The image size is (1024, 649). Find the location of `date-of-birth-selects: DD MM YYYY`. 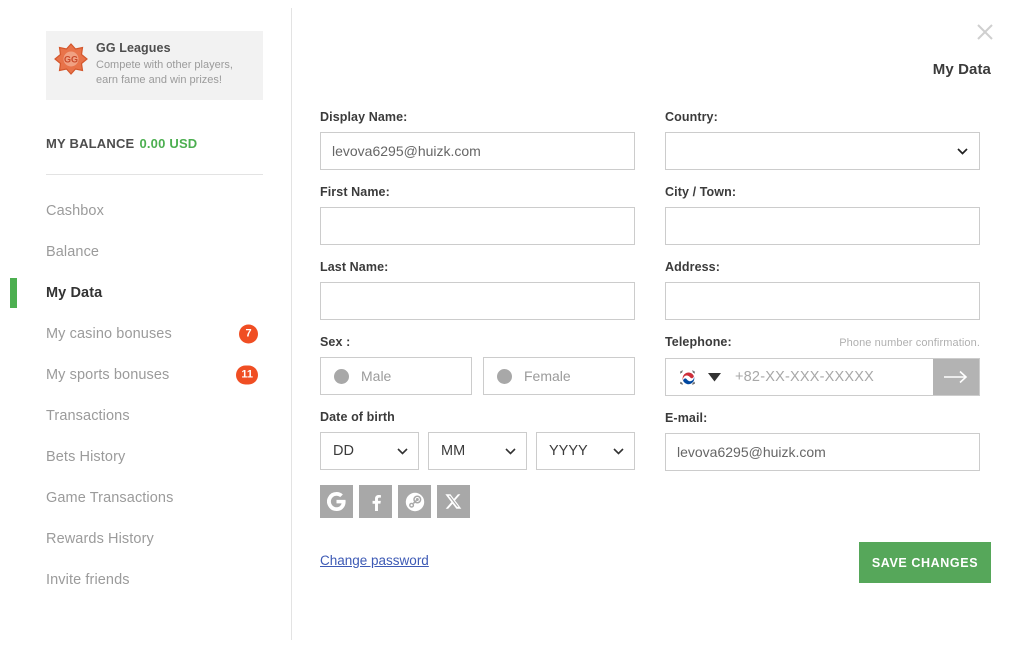

date-of-birth-selects: DD MM YYYY is located at coordinates (477, 451).